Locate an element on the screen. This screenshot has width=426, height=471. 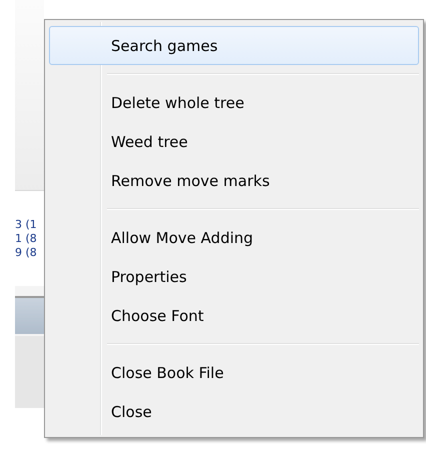
menu-item: Choose Font is located at coordinates (234, 315).